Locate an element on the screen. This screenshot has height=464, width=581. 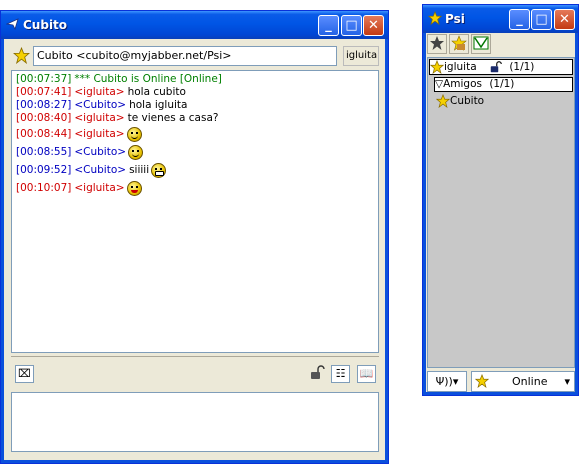
message-time: [00:07:41] is located at coordinates (44, 92).